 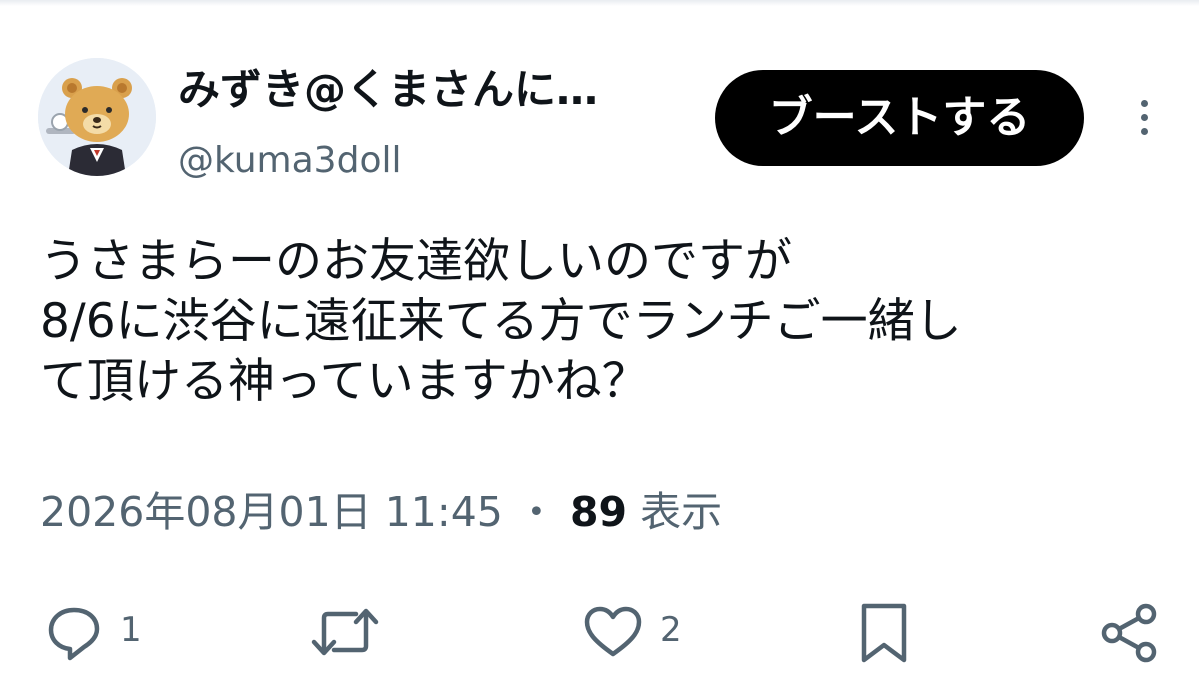 What do you see at coordinates (899, 118) in the screenshot?
I see `boost-button: ブーストする` at bounding box center [899, 118].